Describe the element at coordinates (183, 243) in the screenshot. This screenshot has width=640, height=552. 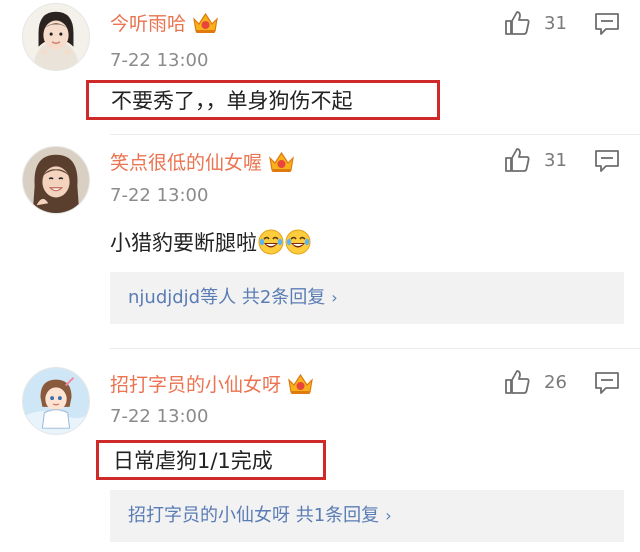
I see `comment-text-body: 小猎豹要断腿啦` at that location.